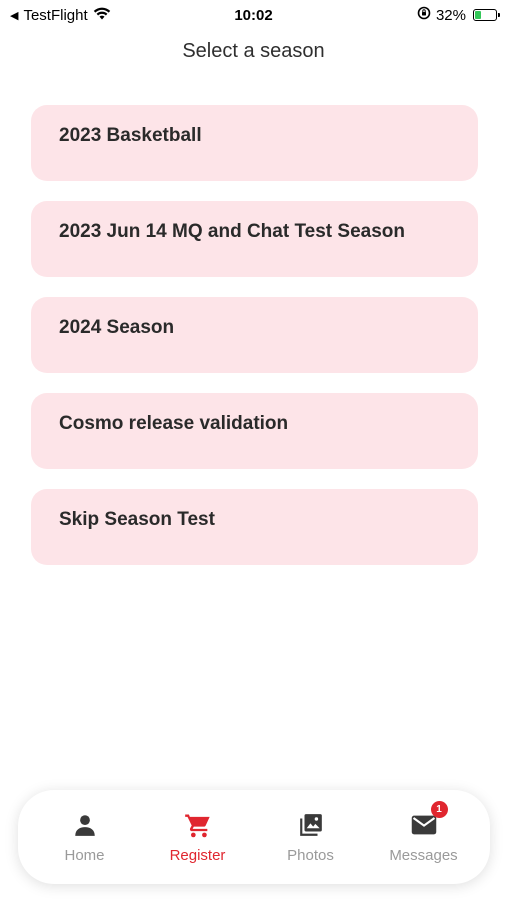 Image resolution: width=507 pixels, height=900 pixels. Describe the element at coordinates (254, 431) in the screenshot. I see `season-item-cosmo-release-validation: Cosmo release validation` at that location.